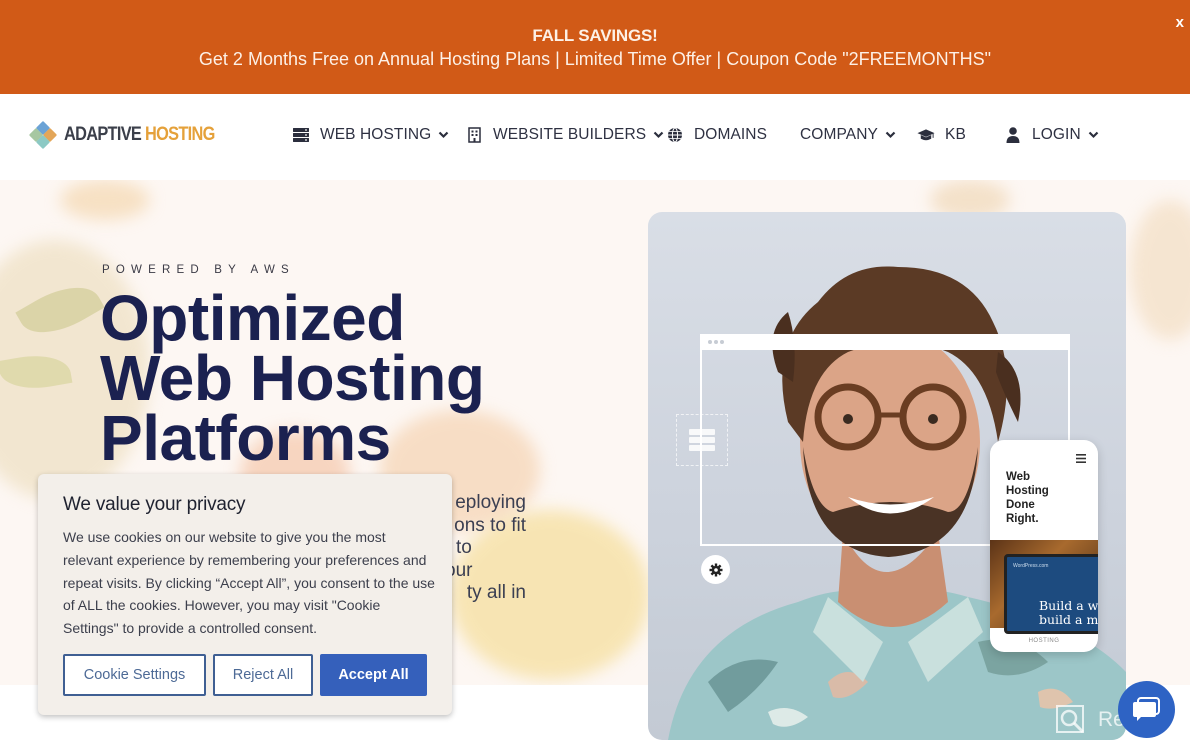 This screenshot has width=1190, height=753. What do you see at coordinates (595, 35) in the screenshot?
I see `promo-title: FALL SAVINGS!` at bounding box center [595, 35].